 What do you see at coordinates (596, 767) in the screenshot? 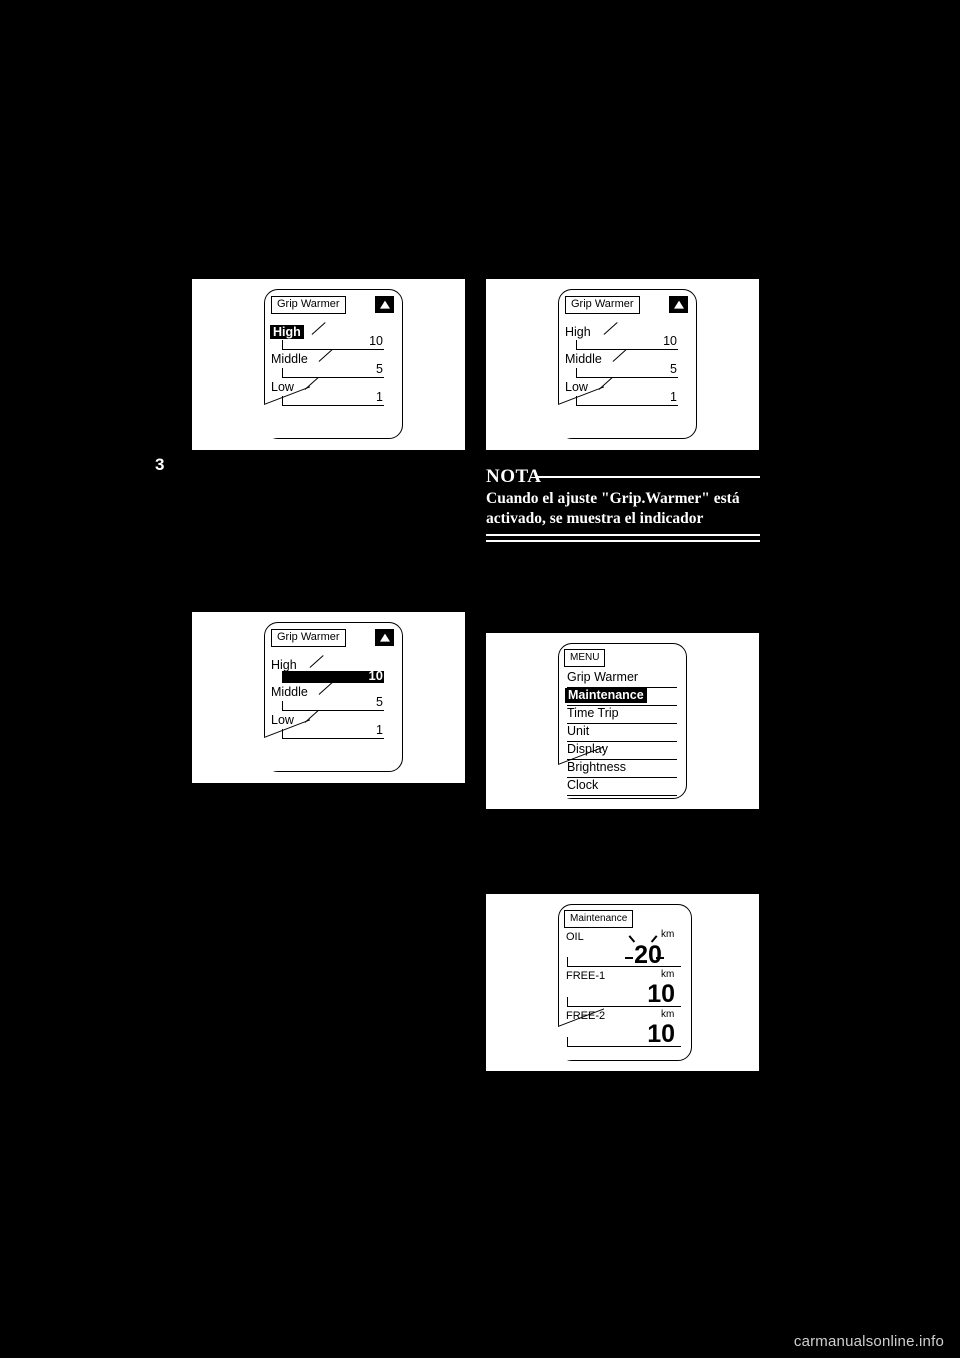
I see `menu-item-brightness: Brightness` at bounding box center [596, 767].